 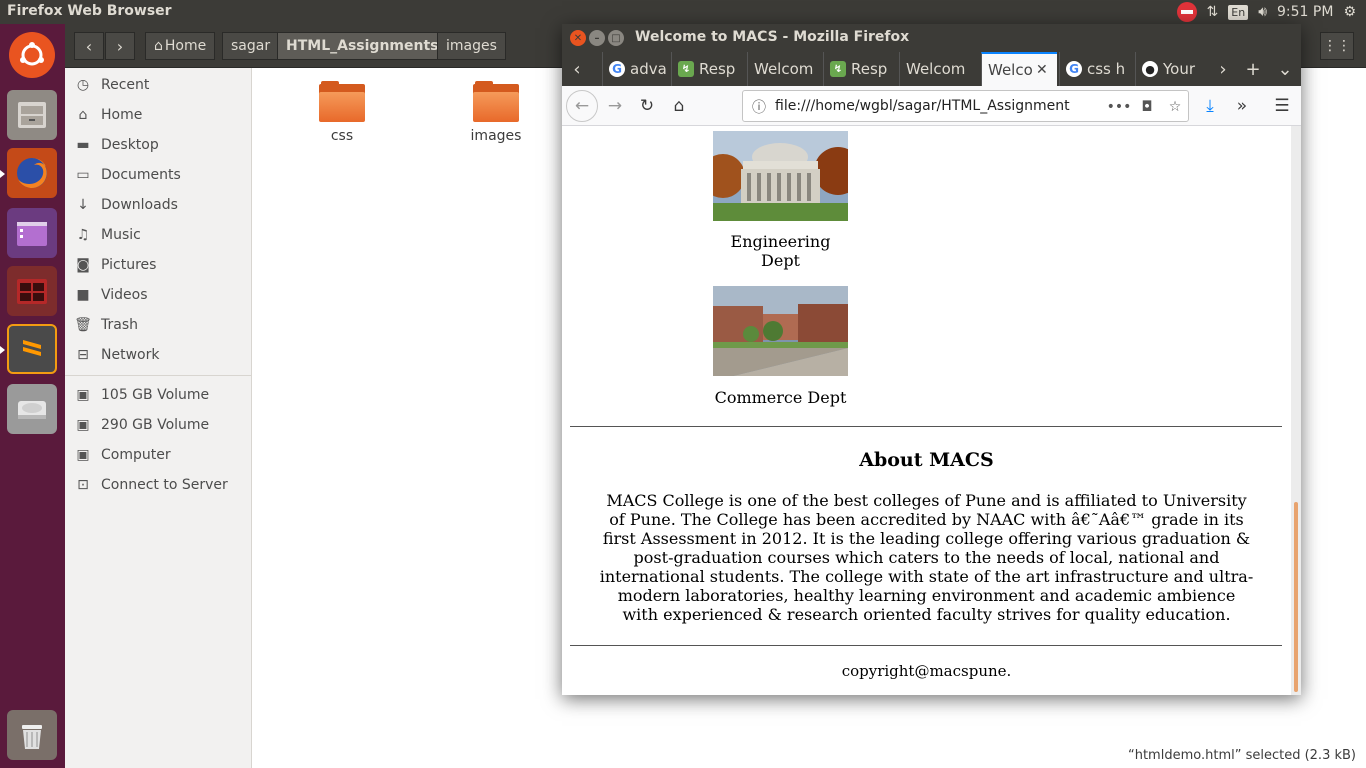 I want to click on hamburger-menu-icon: ☰, so click(x=1282, y=106).